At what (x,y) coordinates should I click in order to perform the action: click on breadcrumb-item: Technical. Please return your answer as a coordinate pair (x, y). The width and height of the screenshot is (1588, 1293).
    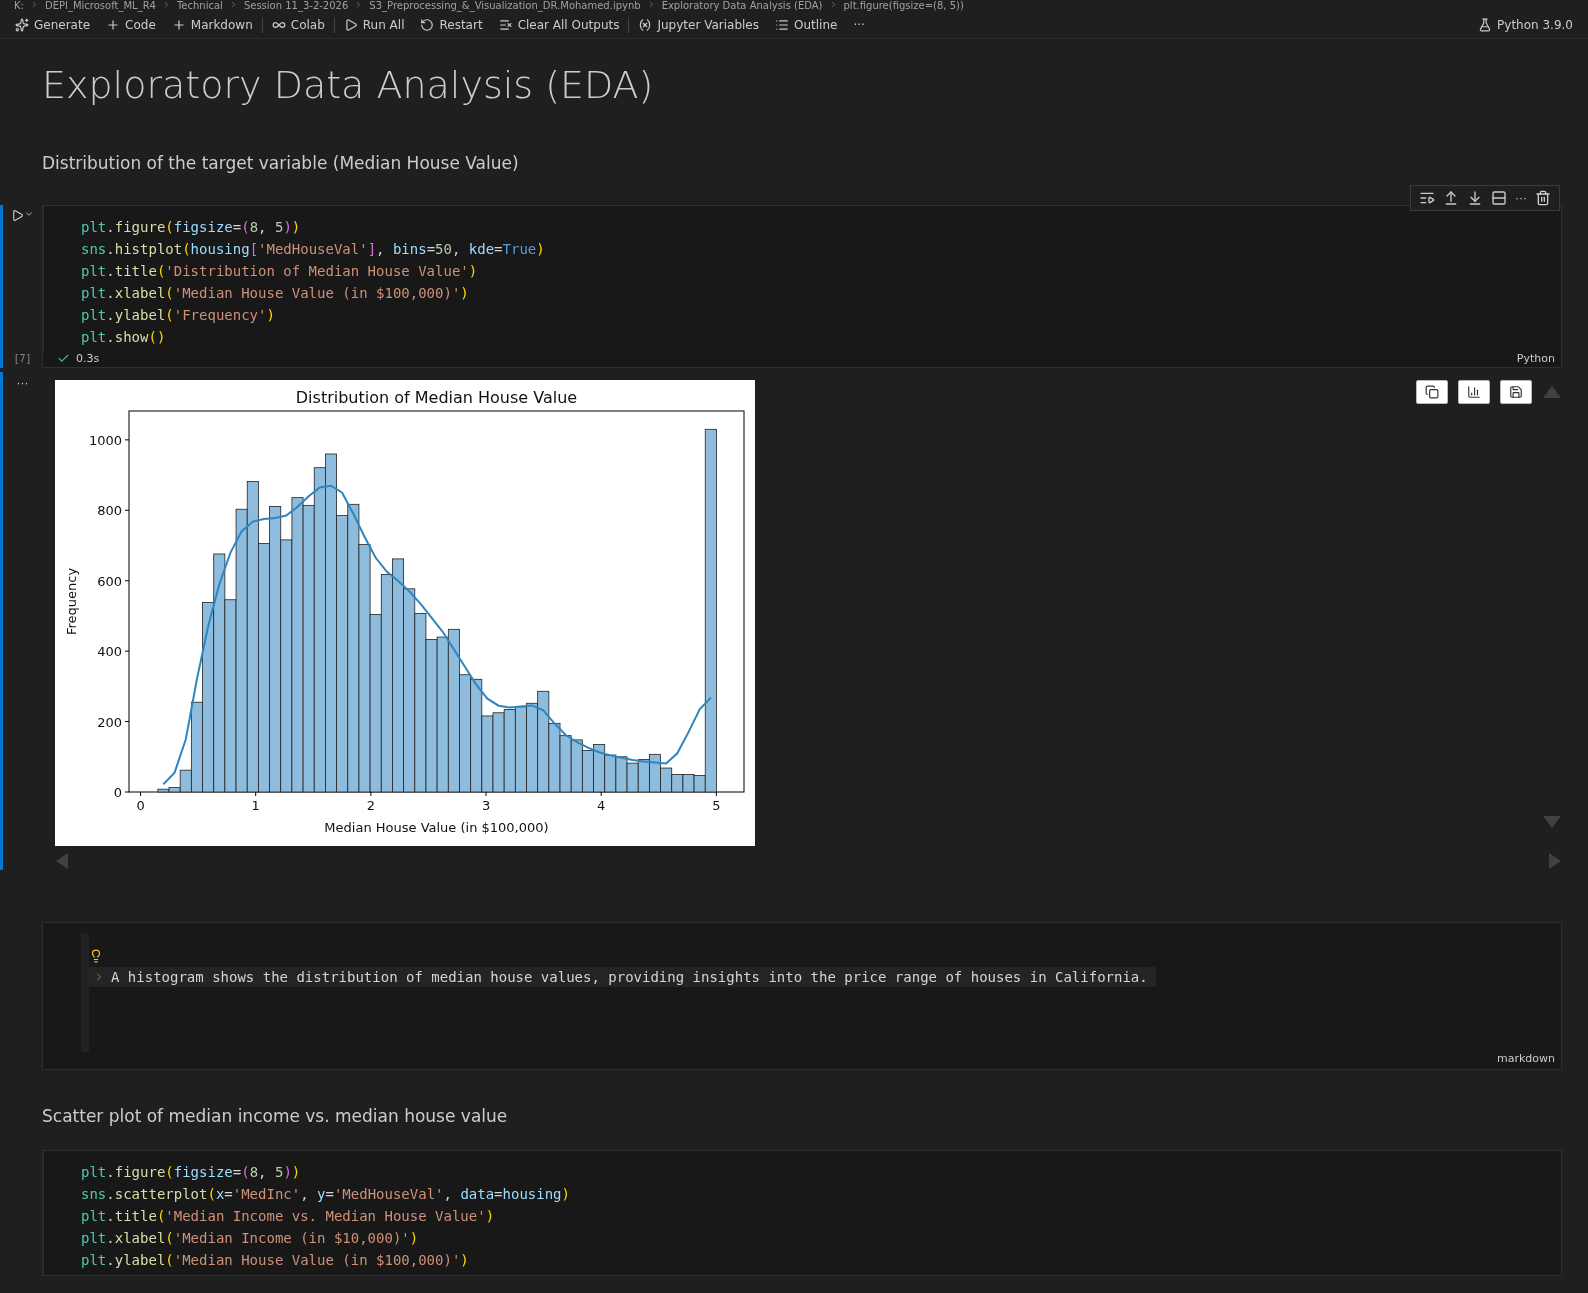
    Looking at the image, I should click on (199, 6).